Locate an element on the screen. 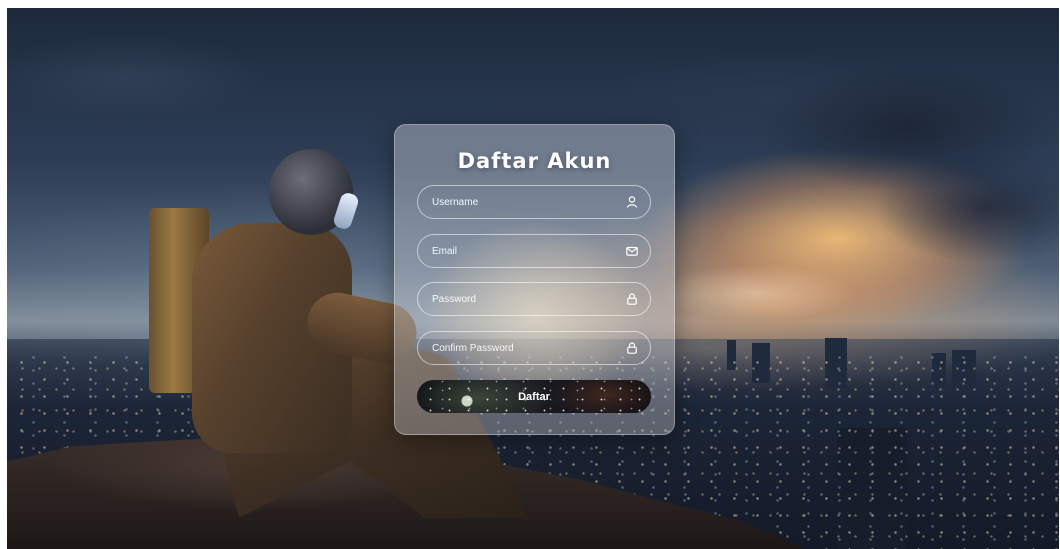 The image size is (1060, 549). username-input is located at coordinates (522, 202).